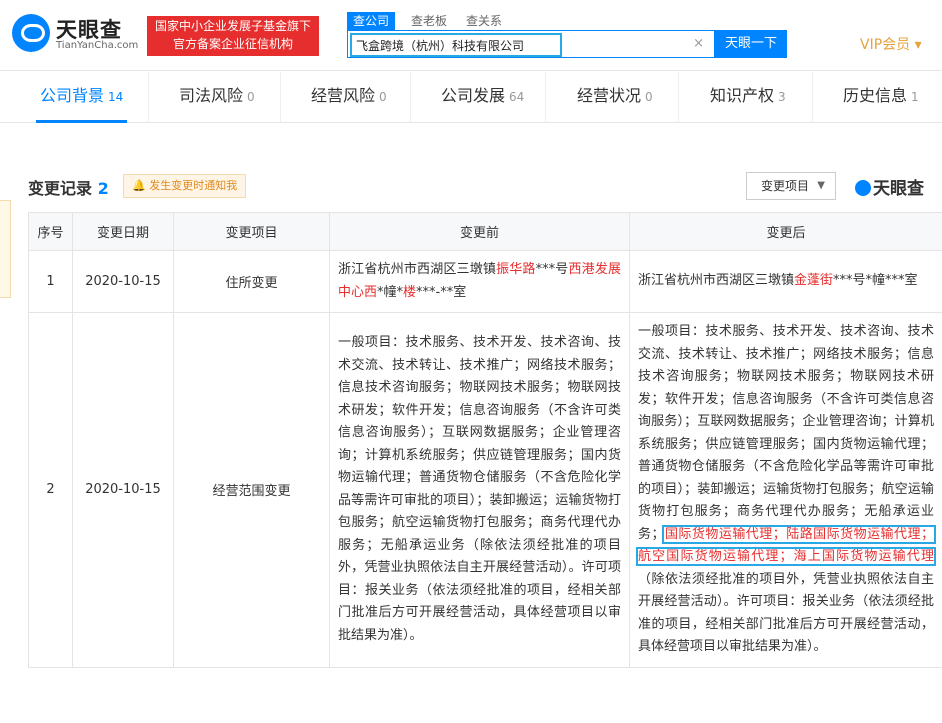 Image resolution: width=942 pixels, height=723 pixels. What do you see at coordinates (97, 45) in the screenshot?
I see `logo-domain: TianYanCha.com` at bounding box center [97, 45].